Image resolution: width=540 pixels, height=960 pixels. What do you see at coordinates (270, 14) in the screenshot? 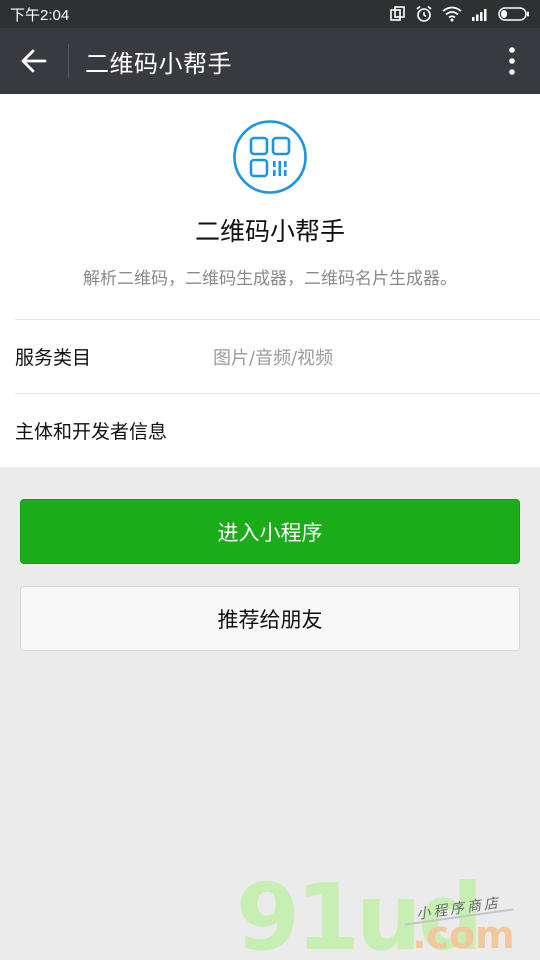
I see `status-bar: 下午2:04` at bounding box center [270, 14].